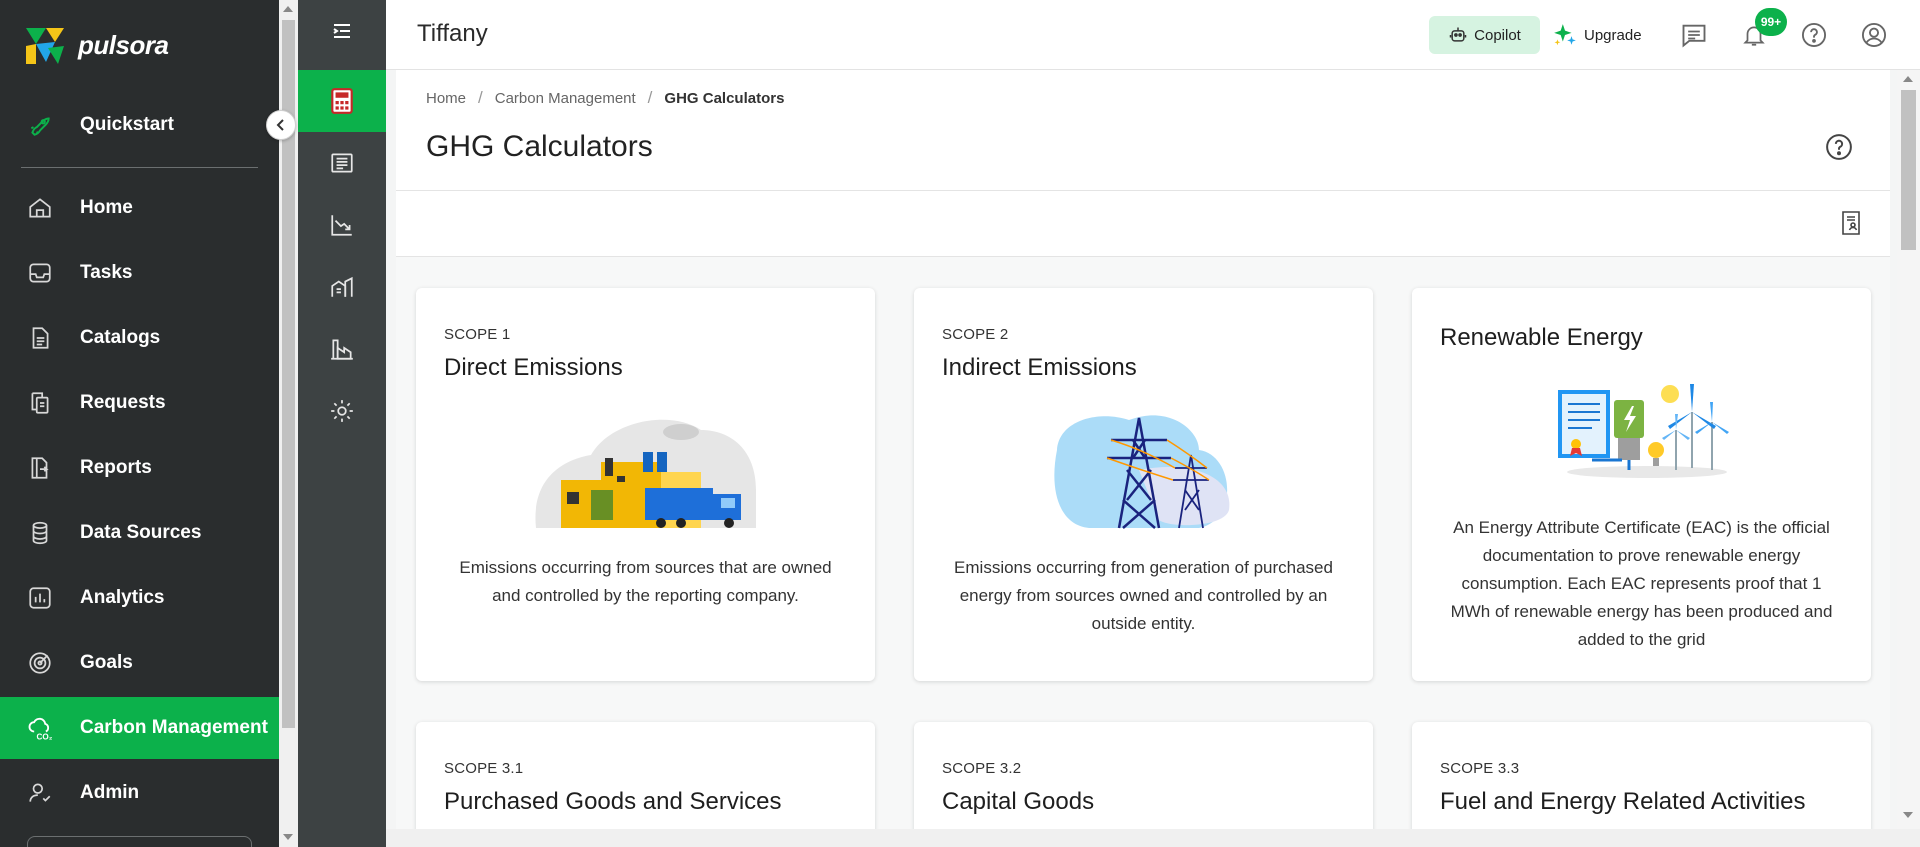  What do you see at coordinates (1541, 337) in the screenshot?
I see `card-title: Renewable Energy` at bounding box center [1541, 337].